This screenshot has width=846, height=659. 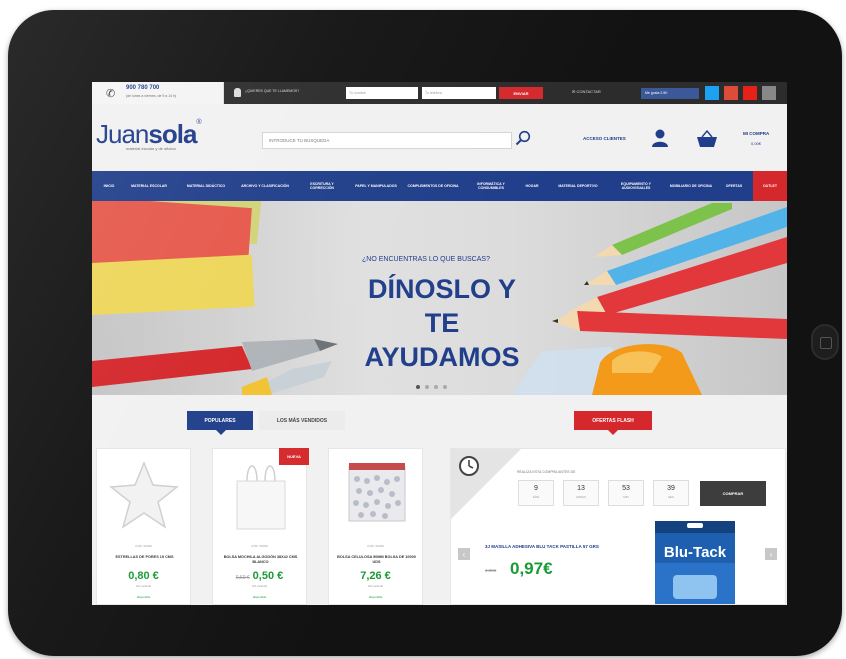 I want to click on callback-send-button: ENVIAR, so click(x=521, y=93).